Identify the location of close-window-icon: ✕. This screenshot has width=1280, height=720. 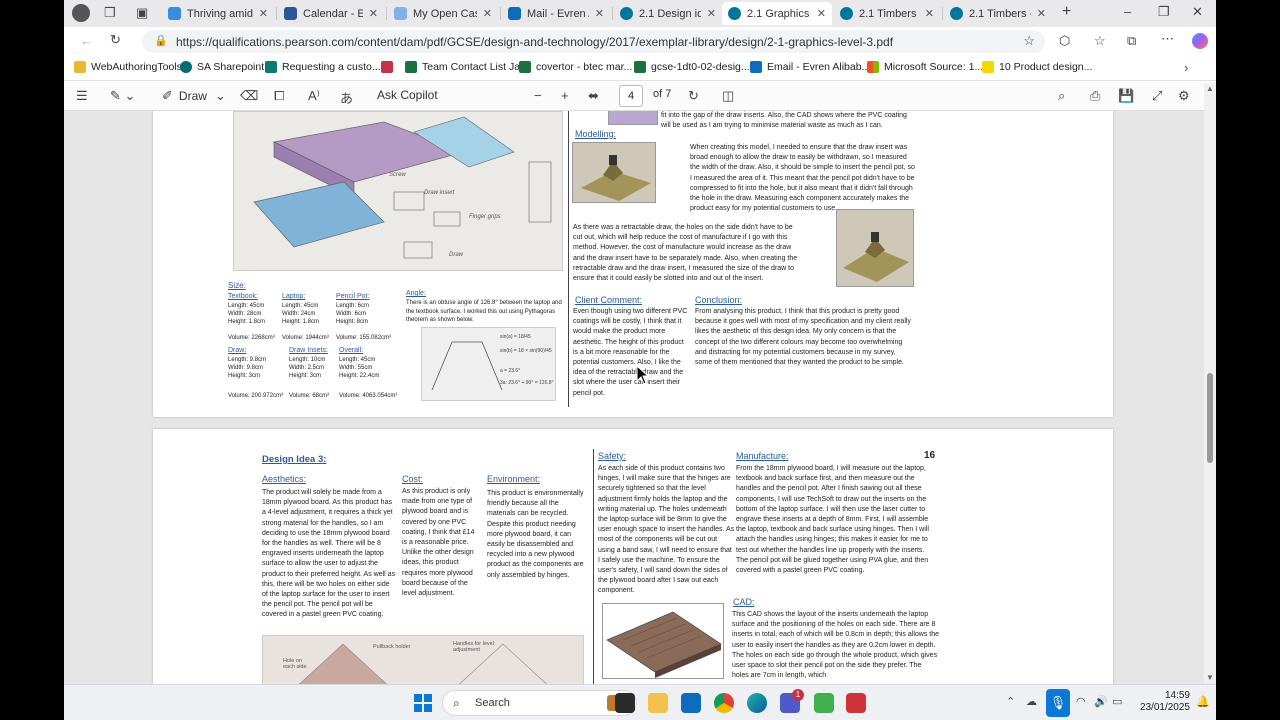
(1197, 12).